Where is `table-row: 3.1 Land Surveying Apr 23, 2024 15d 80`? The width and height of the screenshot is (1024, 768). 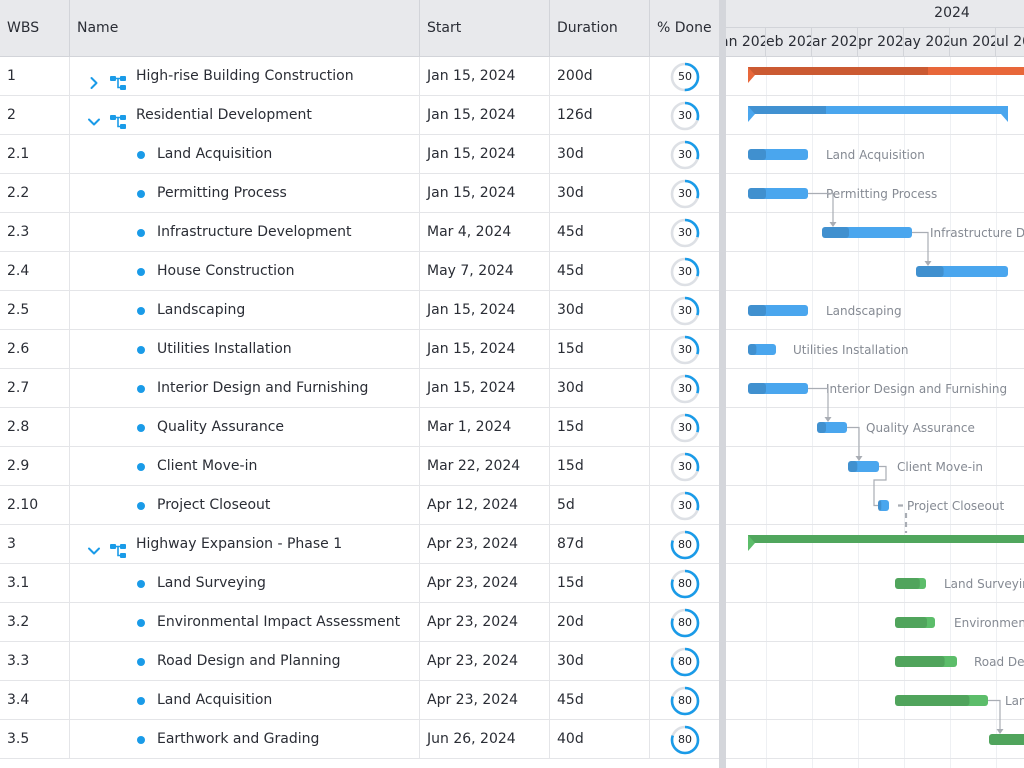
table-row: 3.1 Land Surveying Apr 23, 2024 15d 80 is located at coordinates (359, 583).